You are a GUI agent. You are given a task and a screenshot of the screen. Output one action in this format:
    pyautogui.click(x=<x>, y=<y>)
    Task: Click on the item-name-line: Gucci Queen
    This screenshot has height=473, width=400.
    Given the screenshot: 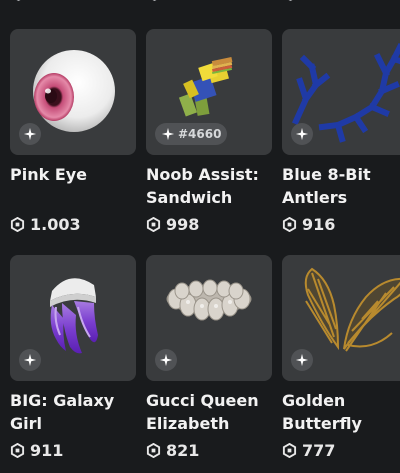 What is the action you would take?
    pyautogui.click(x=202, y=400)
    